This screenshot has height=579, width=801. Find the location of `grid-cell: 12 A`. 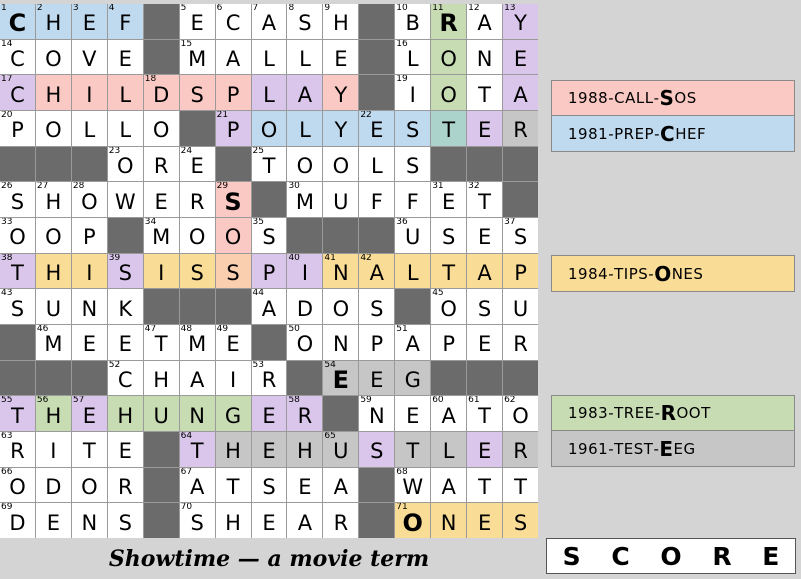

grid-cell: 12 A is located at coordinates (485, 21).